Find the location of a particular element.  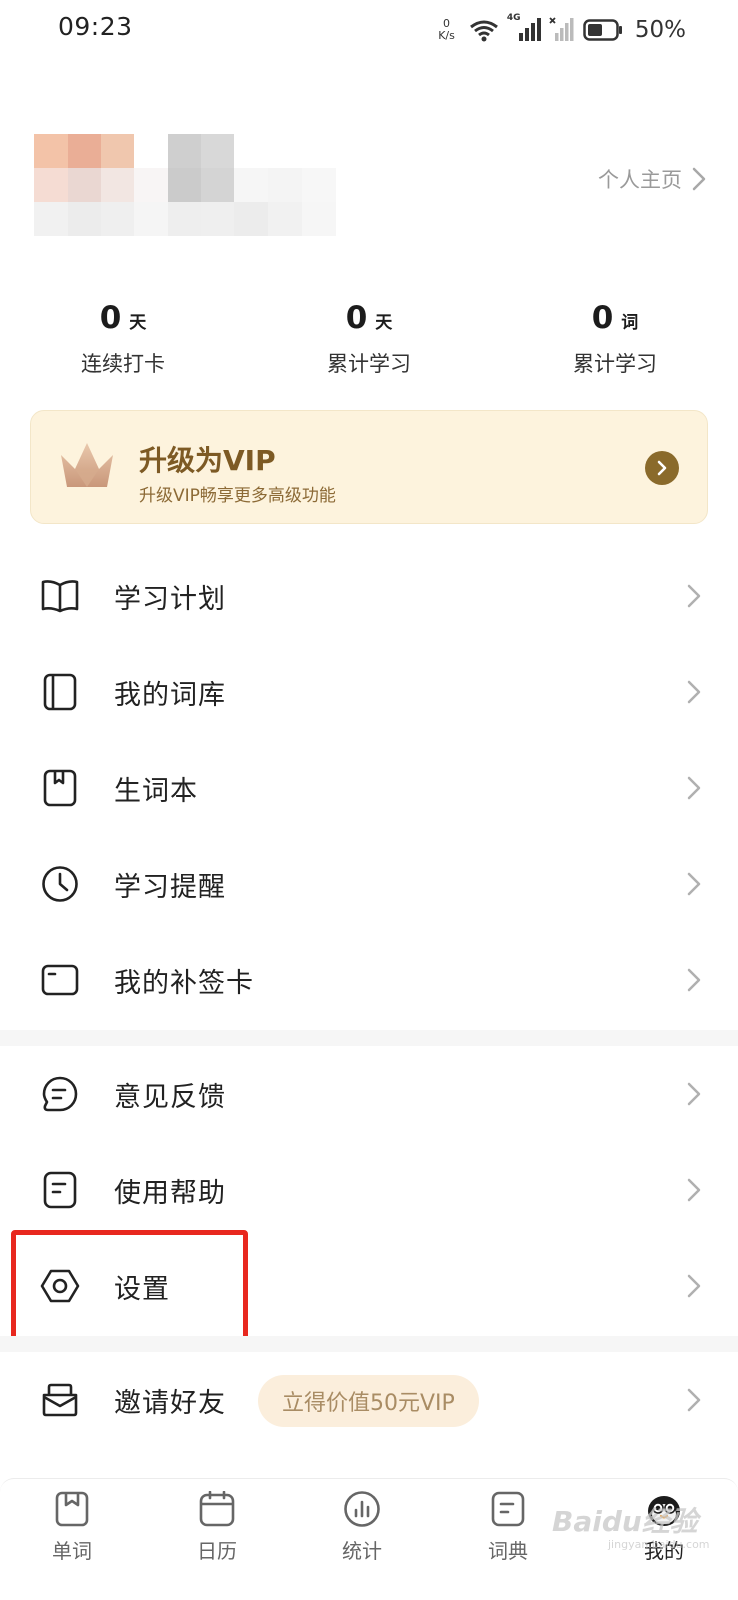

menu-label: 邀请好友 is located at coordinates (170, 1403).